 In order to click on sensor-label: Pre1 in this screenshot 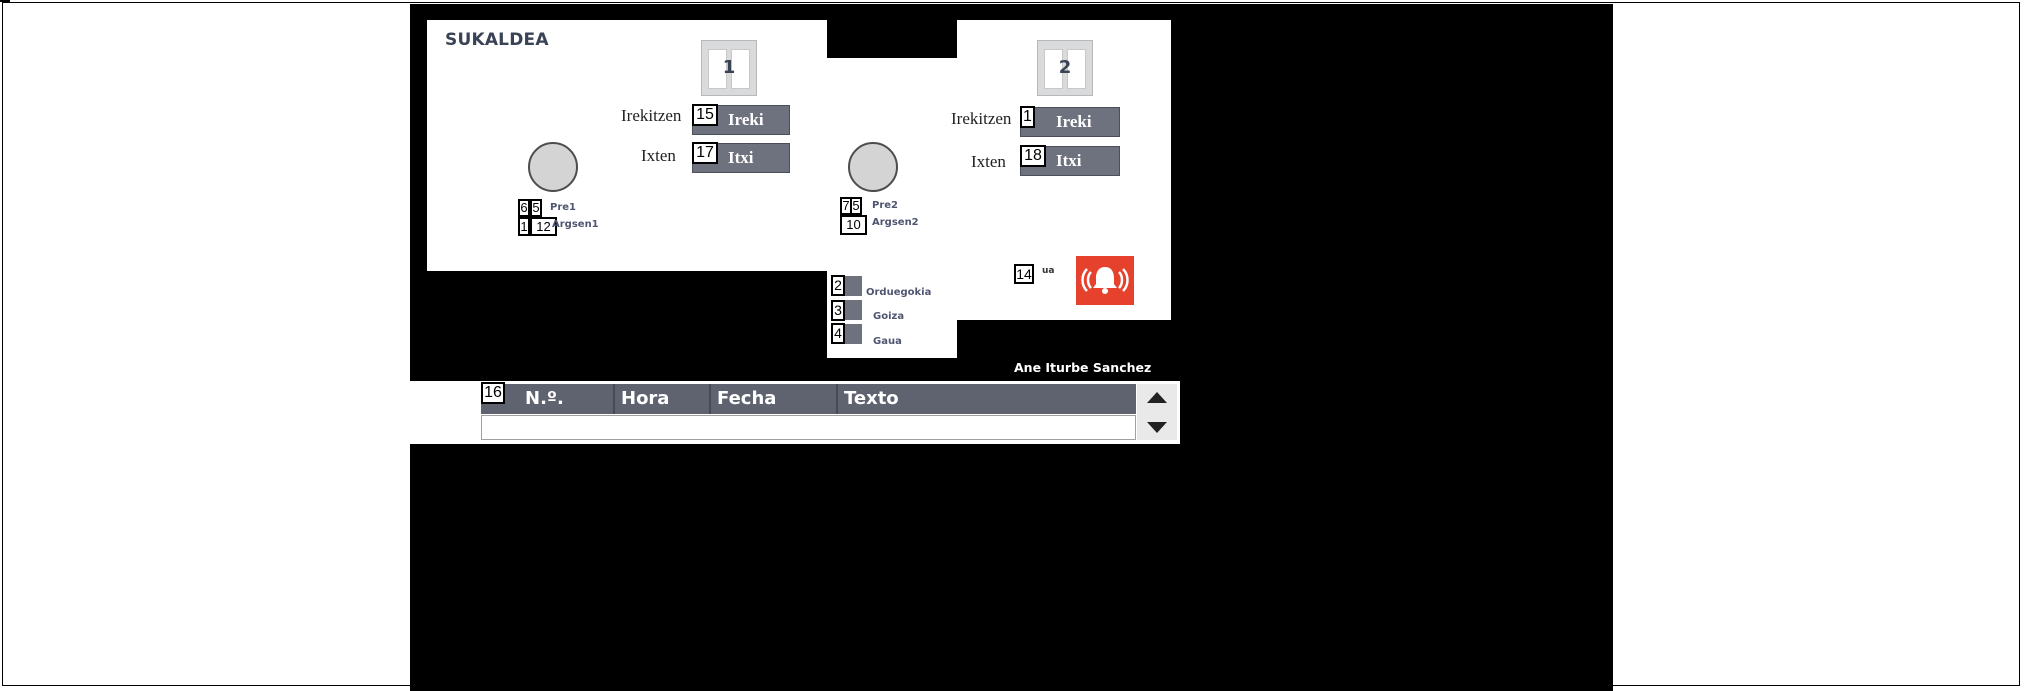, I will do `click(563, 207)`.